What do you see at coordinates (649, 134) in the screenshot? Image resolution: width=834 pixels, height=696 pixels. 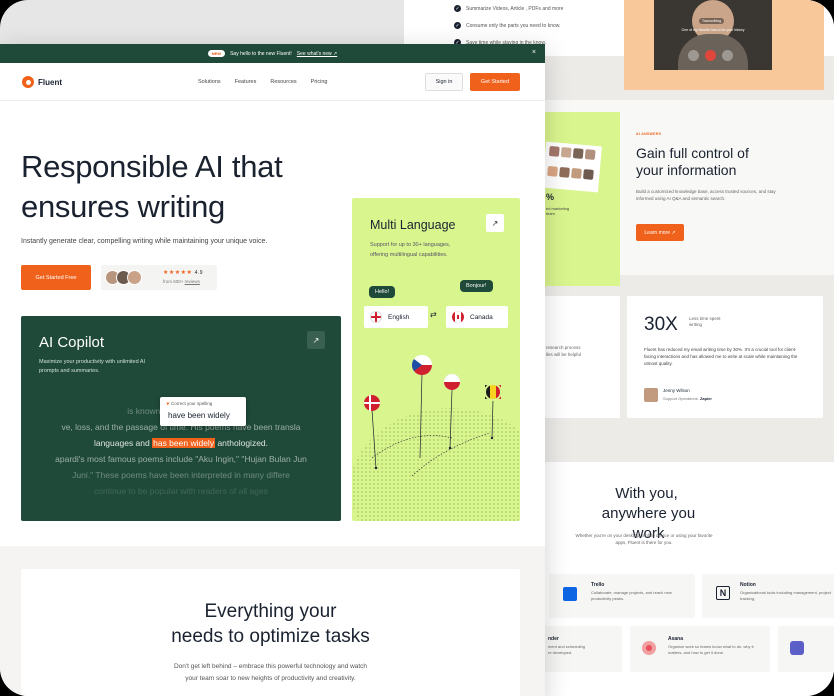 I see `section-tag: AI ANSWERS` at bounding box center [649, 134].